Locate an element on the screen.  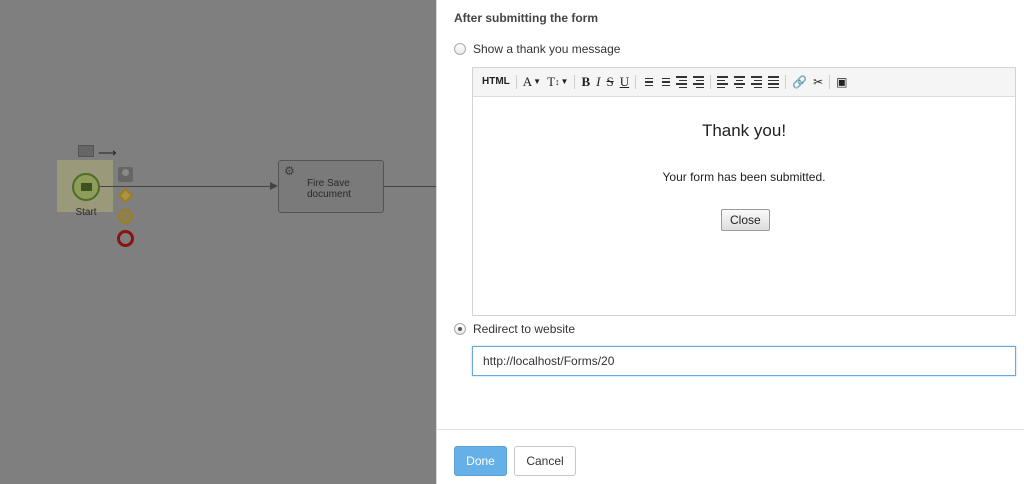
service-task: ⚙ Fire Save document is located at coordinates (331, 186).